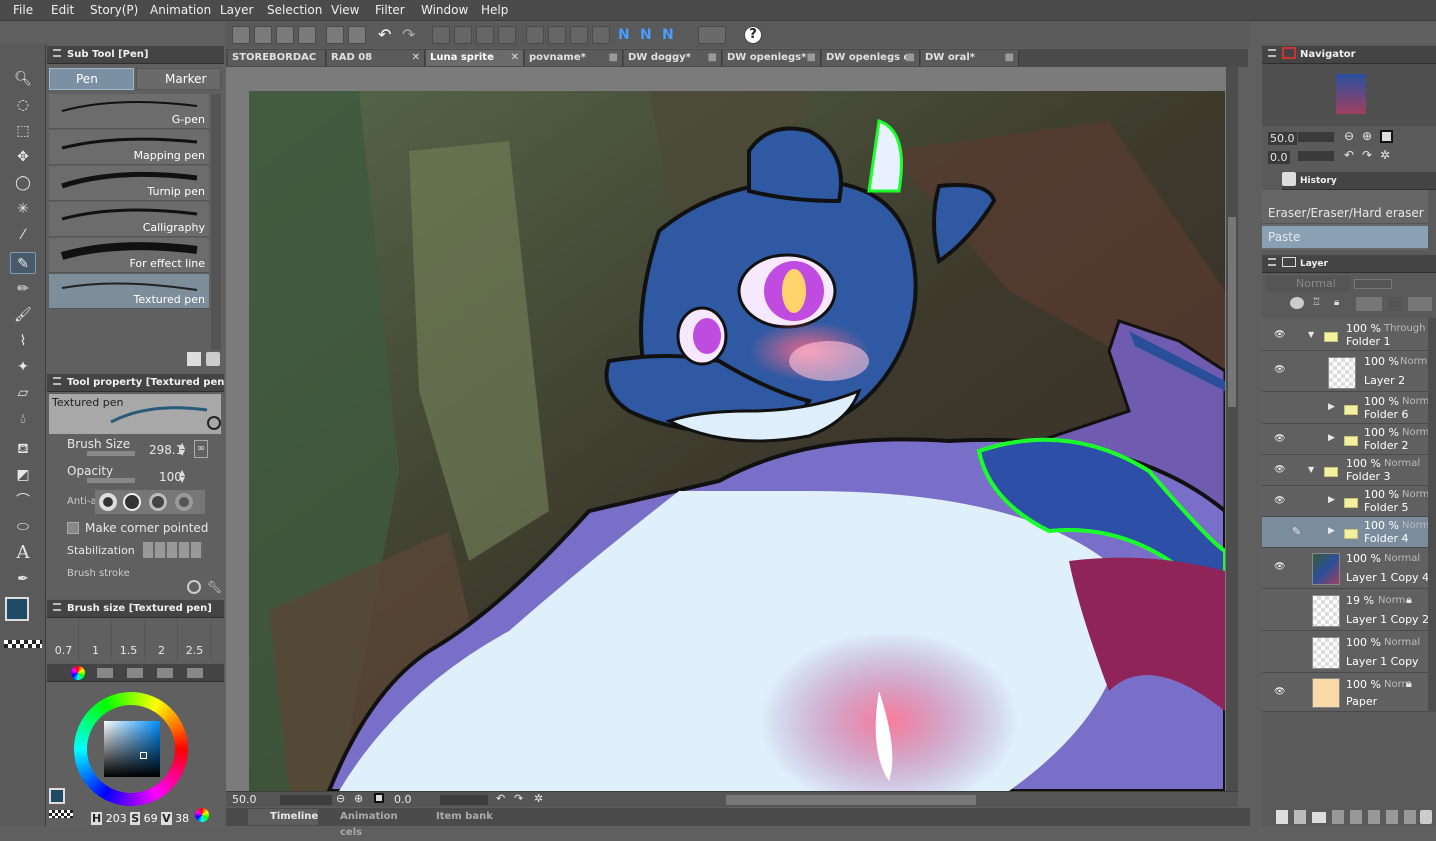 Image resolution: width=1436 pixels, height=841 pixels. I want to click on layer-row-layer-1-copy: 100 % Normal Layer 1 Copy, so click(1349, 652).